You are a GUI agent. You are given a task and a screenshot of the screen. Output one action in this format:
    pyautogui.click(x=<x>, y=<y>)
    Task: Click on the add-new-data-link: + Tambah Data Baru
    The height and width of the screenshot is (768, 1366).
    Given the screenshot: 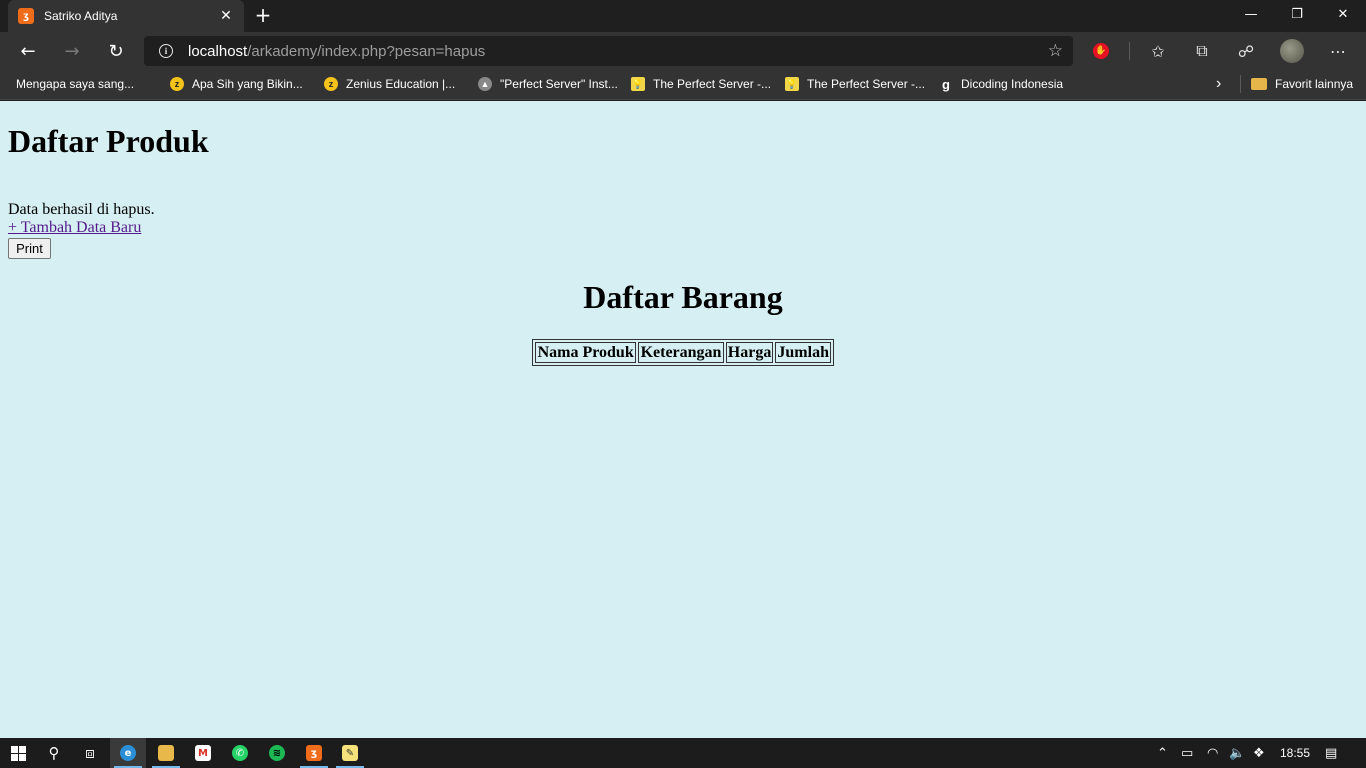 What is the action you would take?
    pyautogui.click(x=74, y=228)
    